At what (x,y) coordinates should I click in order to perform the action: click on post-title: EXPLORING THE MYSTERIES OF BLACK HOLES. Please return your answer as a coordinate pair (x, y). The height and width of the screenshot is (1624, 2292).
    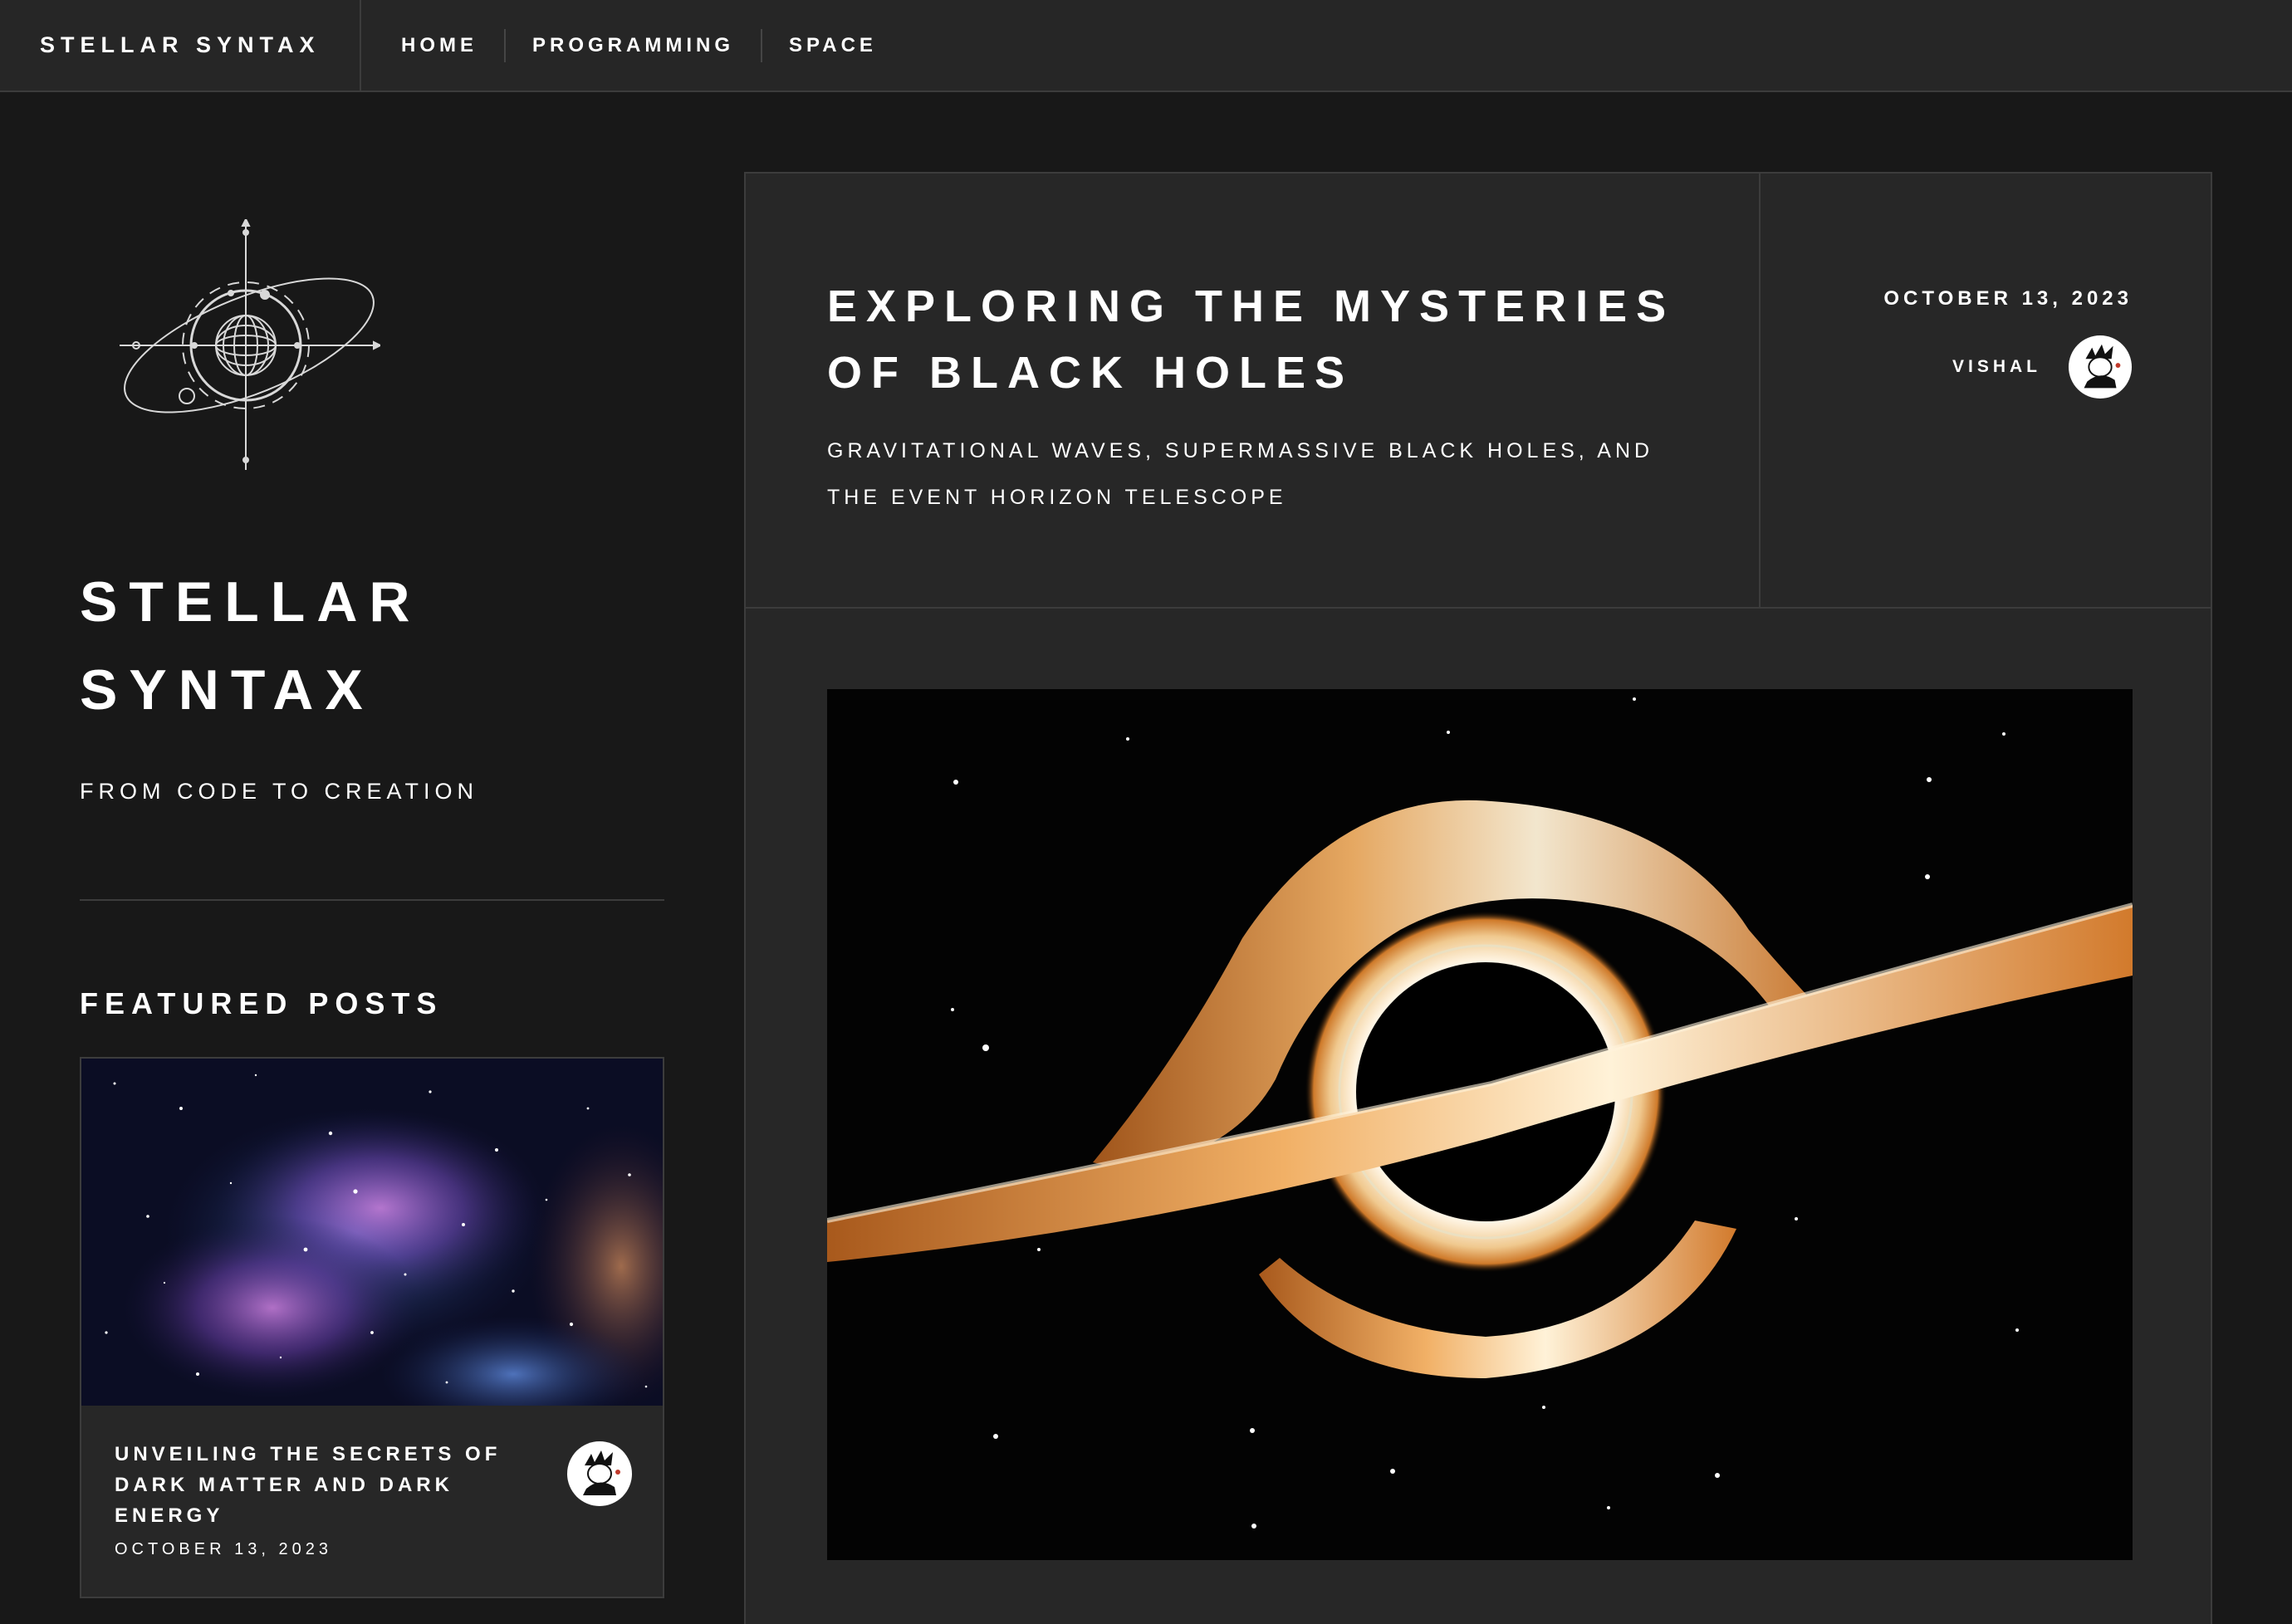
    Looking at the image, I should click on (1251, 339).